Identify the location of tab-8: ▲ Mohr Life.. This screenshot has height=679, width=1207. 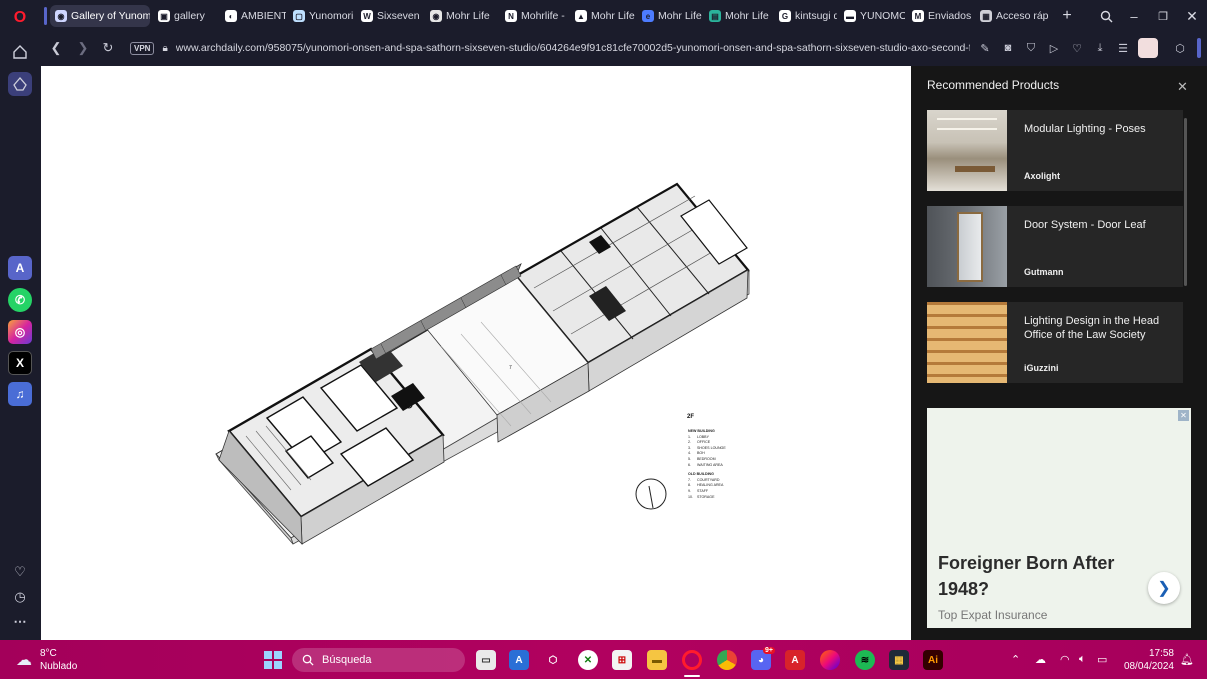
(602, 16).